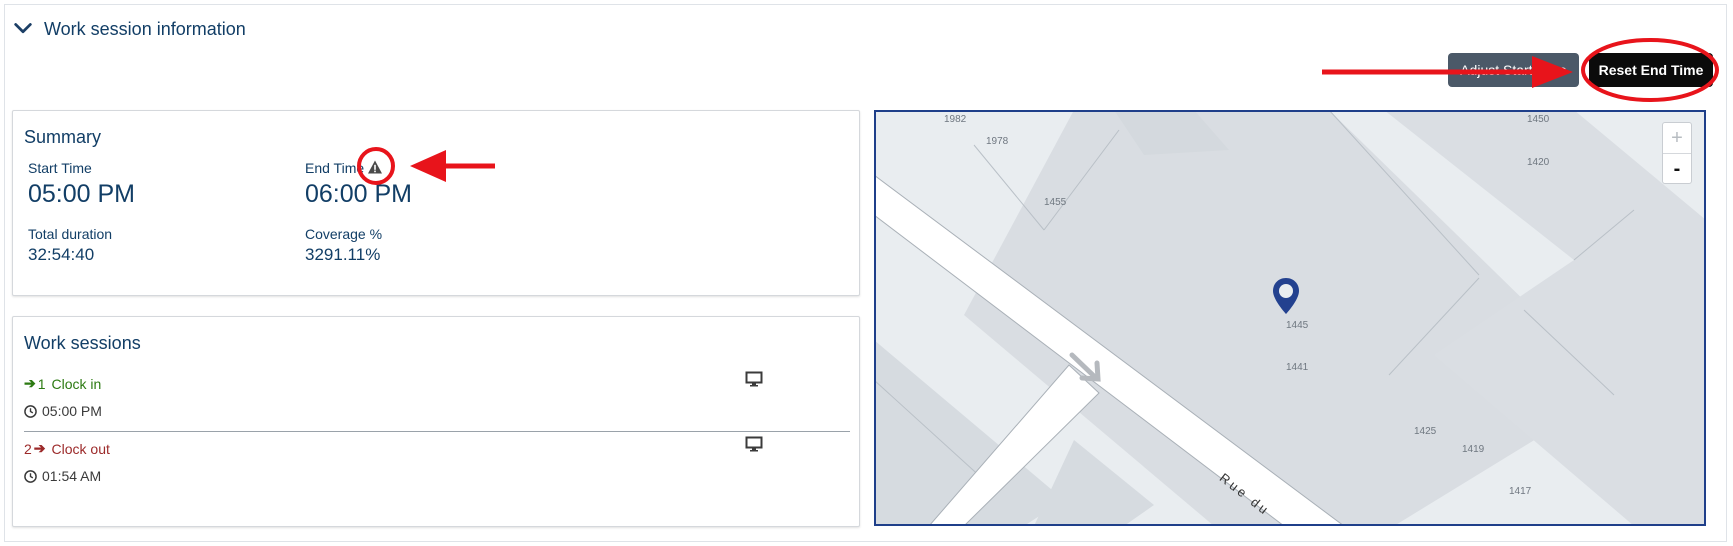  What do you see at coordinates (80, 448) in the screenshot?
I see `session-type-label: Clock out` at bounding box center [80, 448].